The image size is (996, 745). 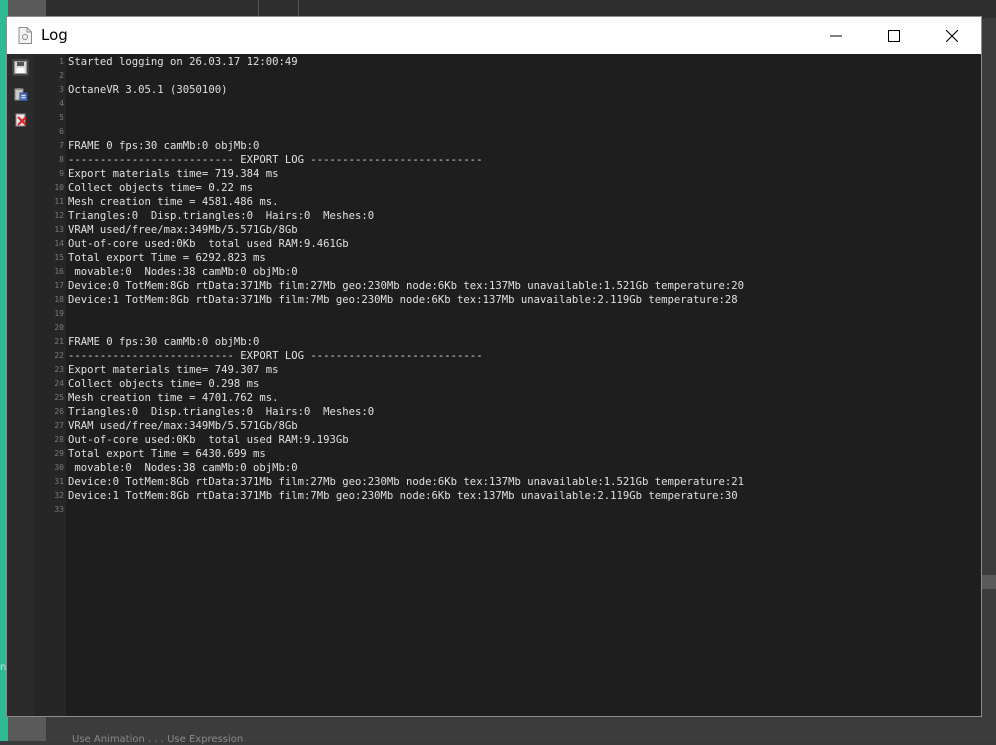 I want to click on log-line: Export materials time= 749.307 ms, so click(x=173, y=370).